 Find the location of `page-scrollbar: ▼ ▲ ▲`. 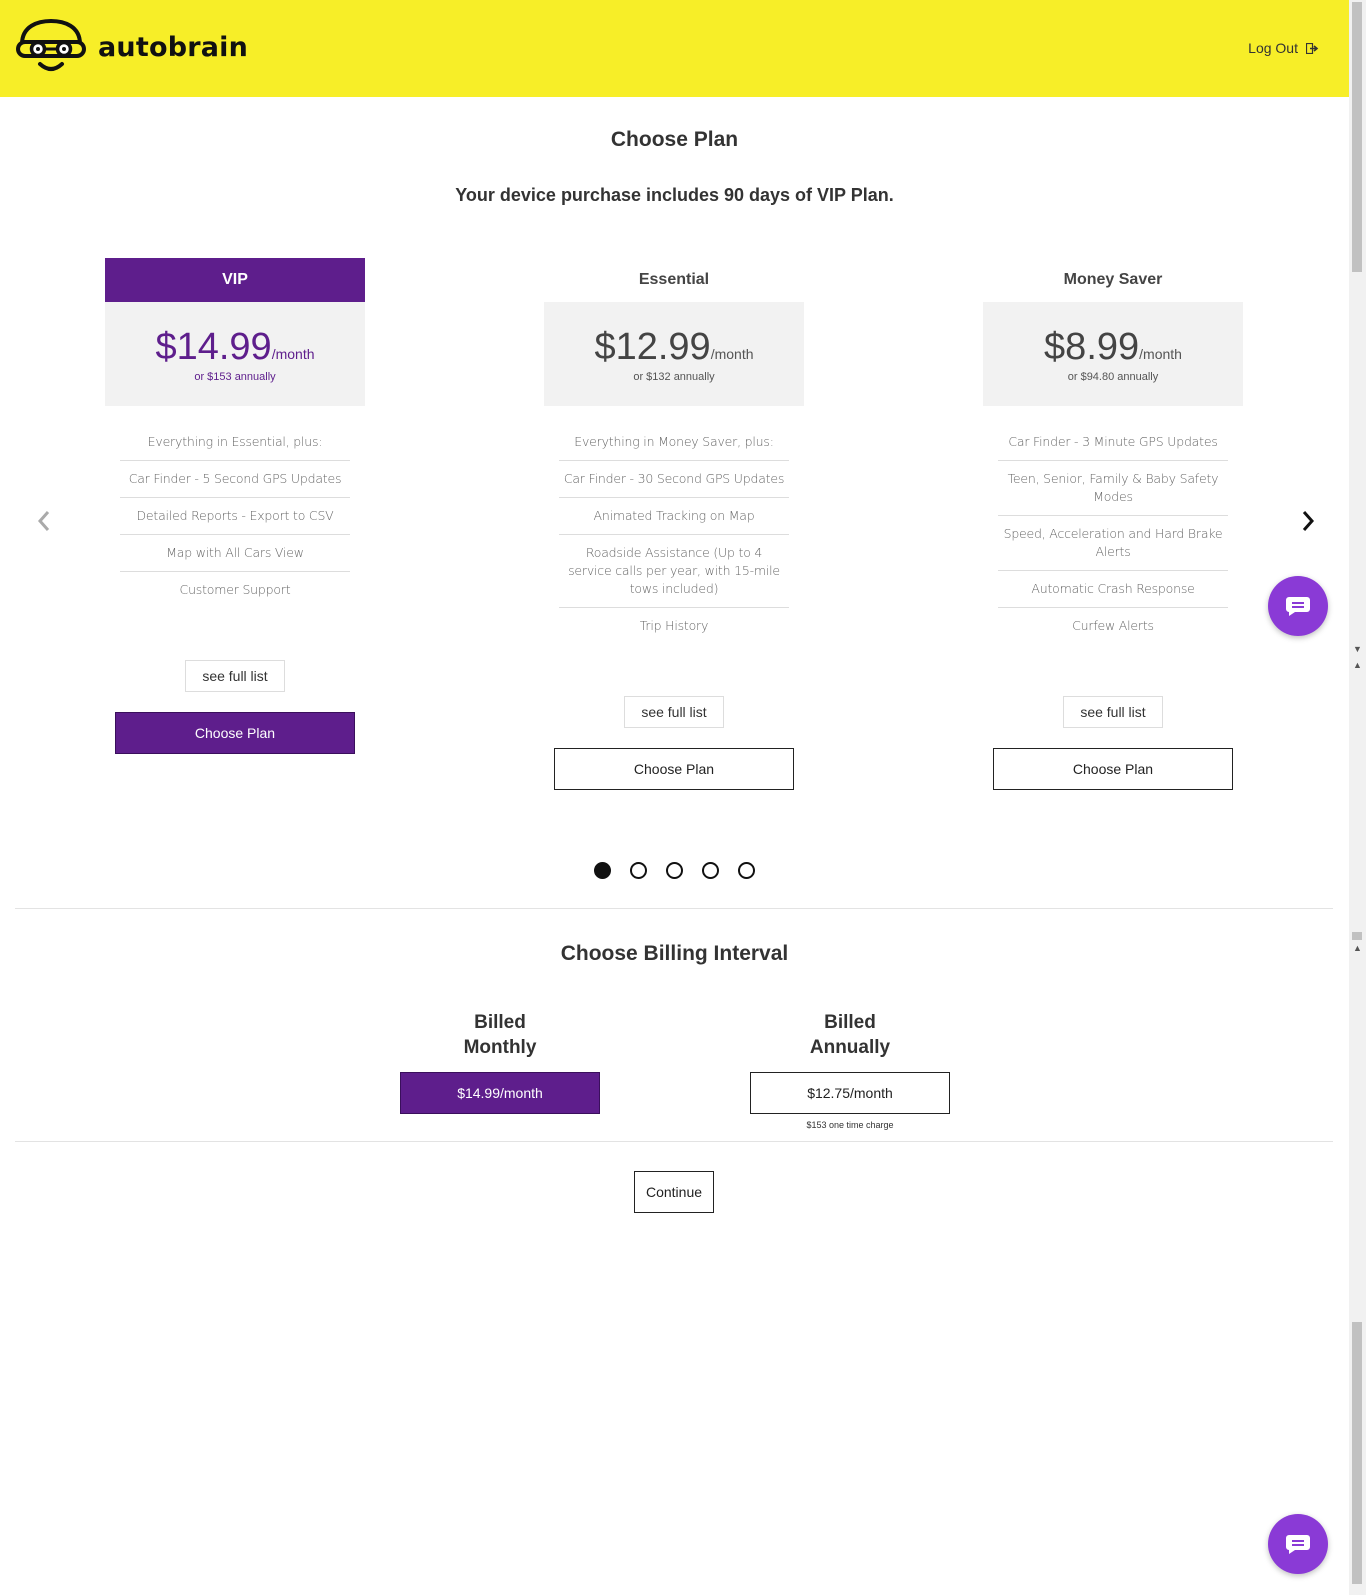

page-scrollbar: ▼ ▲ ▲ is located at coordinates (1357, 797).